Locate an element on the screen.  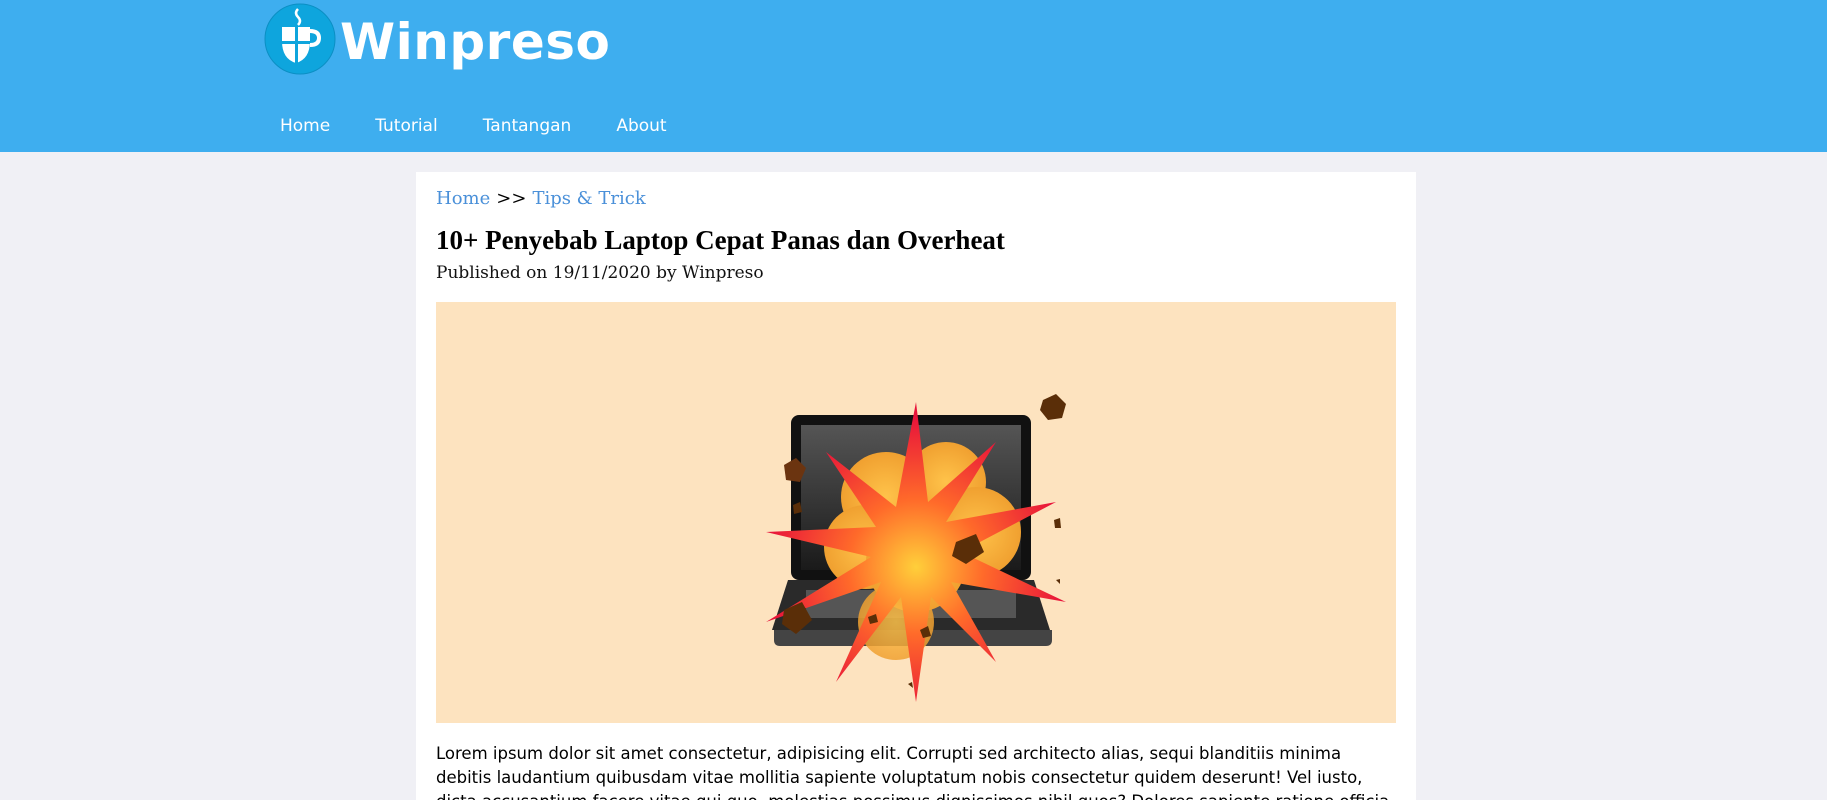
exploding-laptop-illustration is located at coordinates (916, 548).